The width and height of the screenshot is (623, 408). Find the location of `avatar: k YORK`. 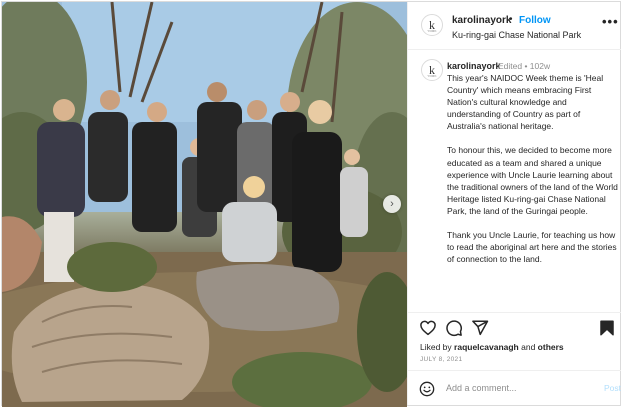

avatar: k YORK is located at coordinates (432, 25).